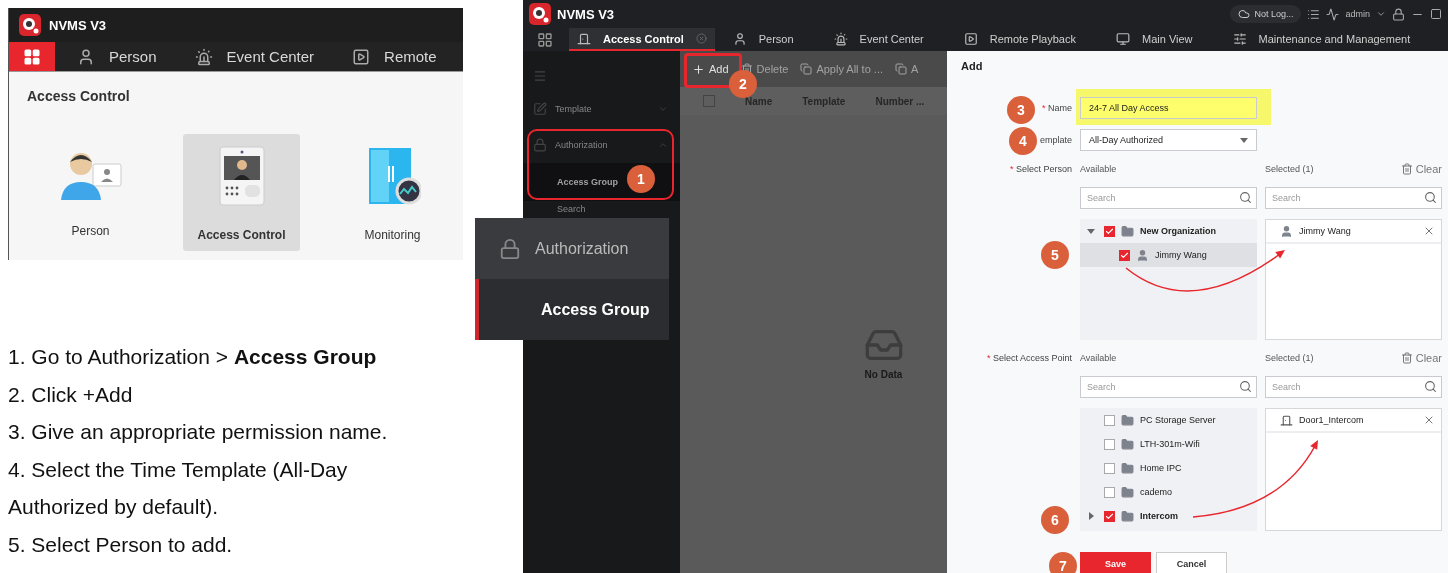 This screenshot has width=1448, height=573. Describe the element at coordinates (1333, 14) in the screenshot. I see `activity-icon` at that location.